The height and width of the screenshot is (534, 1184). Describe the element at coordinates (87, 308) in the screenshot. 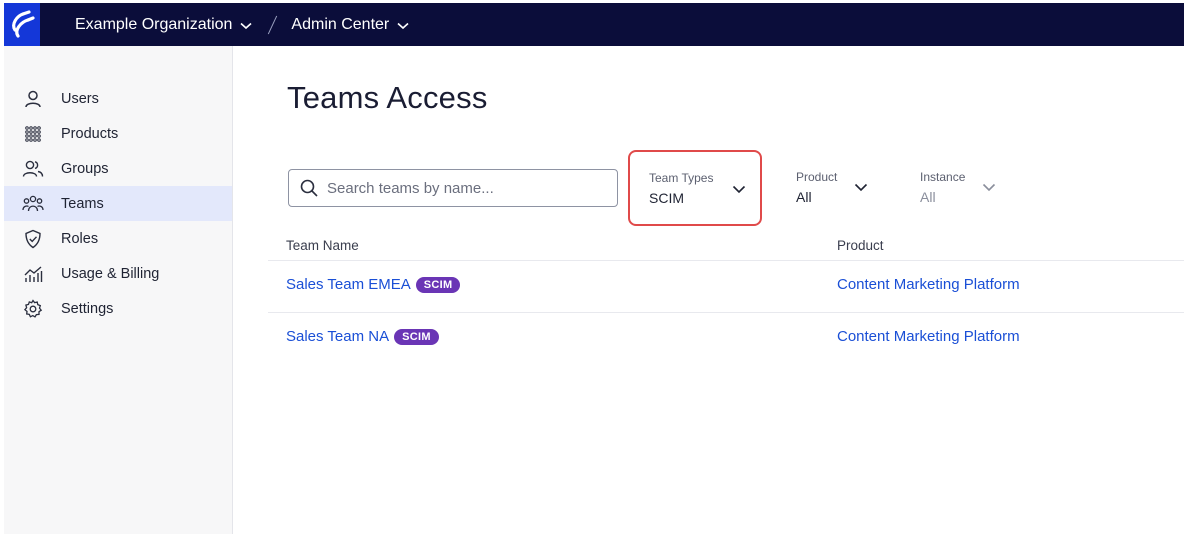

I see `sidebar-item-label: Settings` at that location.